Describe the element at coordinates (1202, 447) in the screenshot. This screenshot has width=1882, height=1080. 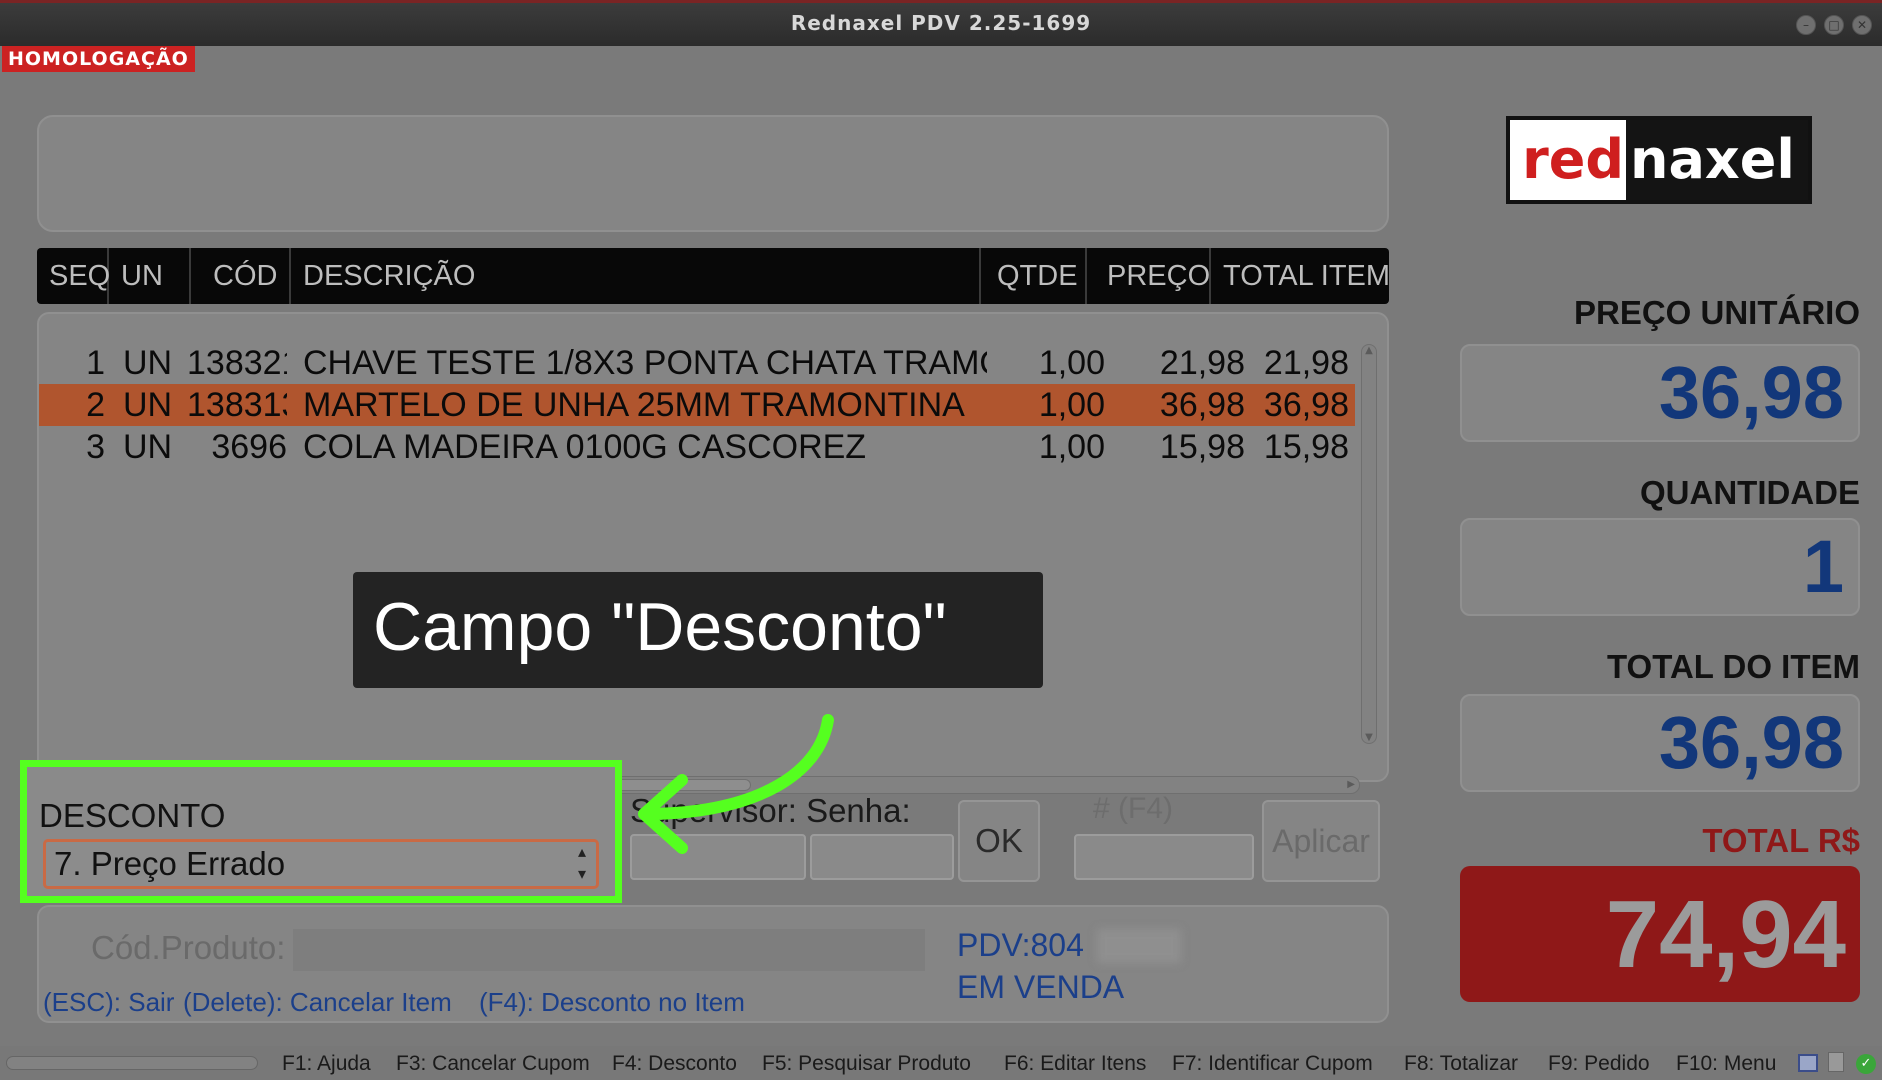
I see `cell-preco: 15,98` at that location.